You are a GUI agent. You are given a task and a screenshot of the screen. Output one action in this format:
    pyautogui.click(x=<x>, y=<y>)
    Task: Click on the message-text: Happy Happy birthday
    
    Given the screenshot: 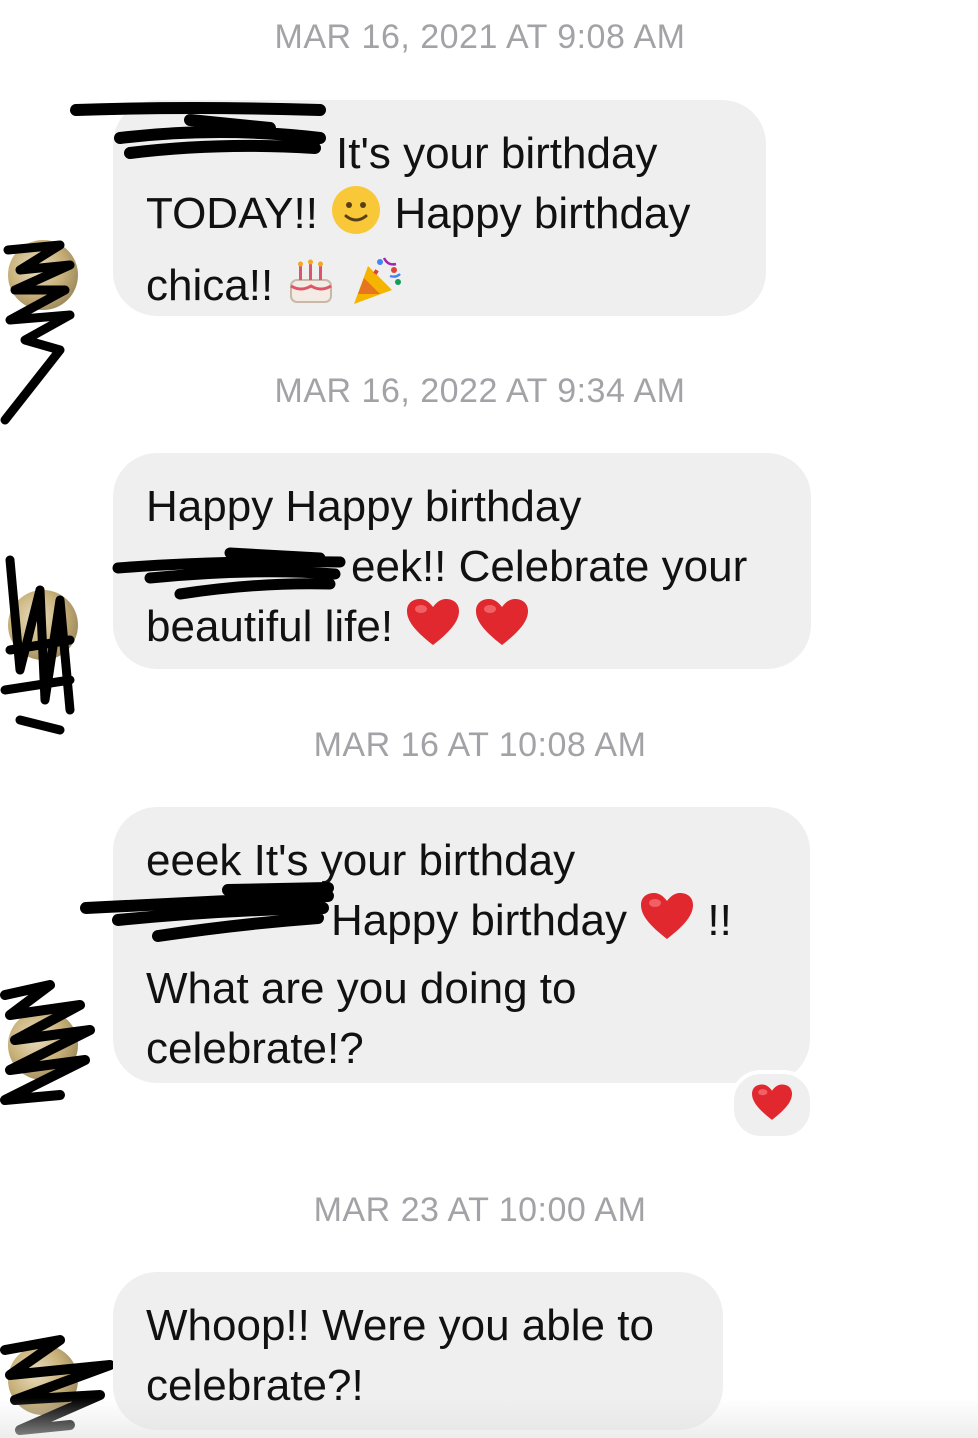 What is the action you would take?
    pyautogui.click(x=364, y=506)
    